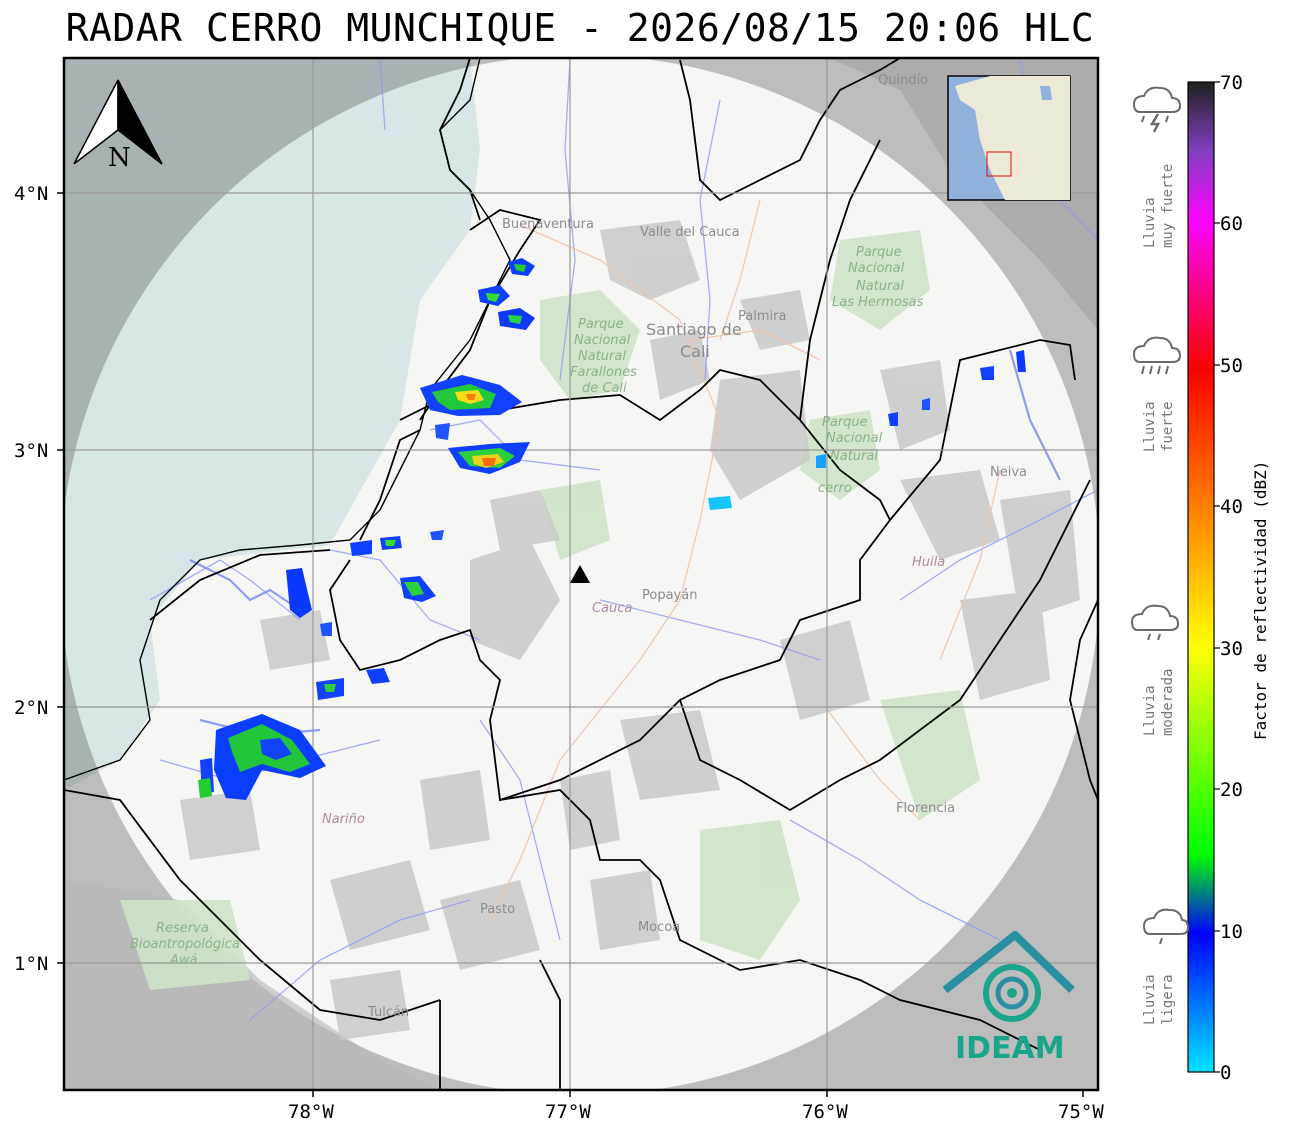 Image resolution: width=1309 pixels, height=1137 pixels. What do you see at coordinates (1166, 926) in the screenshot?
I see `light-rain-icon` at bounding box center [1166, 926].